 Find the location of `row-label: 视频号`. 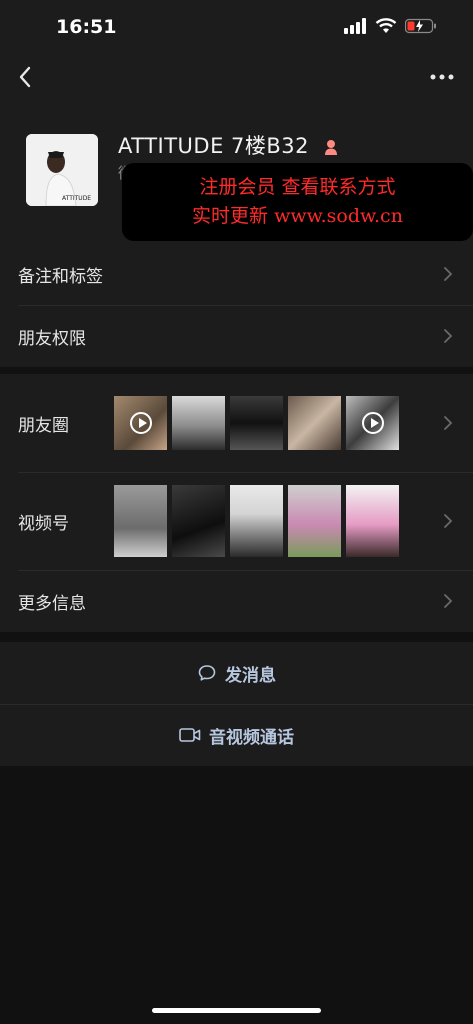

row-label: 视频号 is located at coordinates (43, 523).